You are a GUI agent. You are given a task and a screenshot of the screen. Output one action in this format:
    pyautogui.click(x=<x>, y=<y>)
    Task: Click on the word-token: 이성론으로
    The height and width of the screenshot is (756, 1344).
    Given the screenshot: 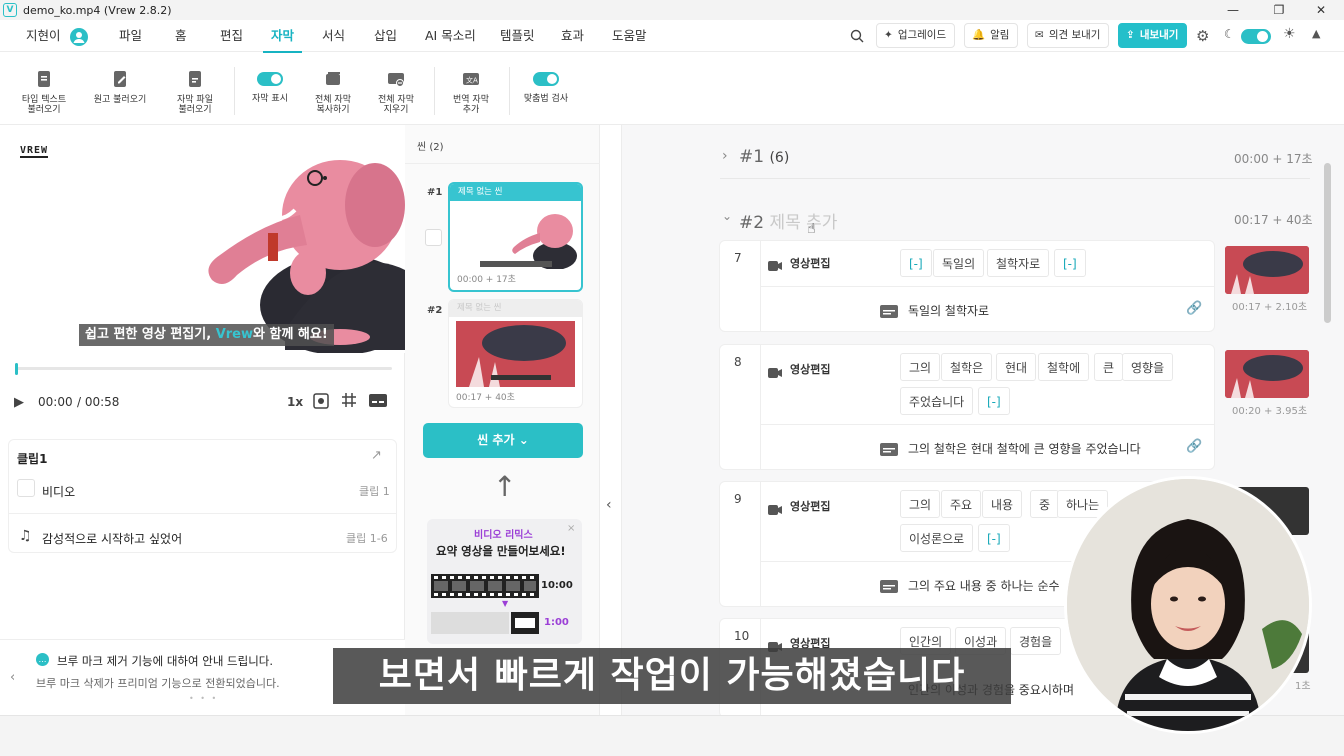 What is the action you would take?
    pyautogui.click(x=937, y=538)
    